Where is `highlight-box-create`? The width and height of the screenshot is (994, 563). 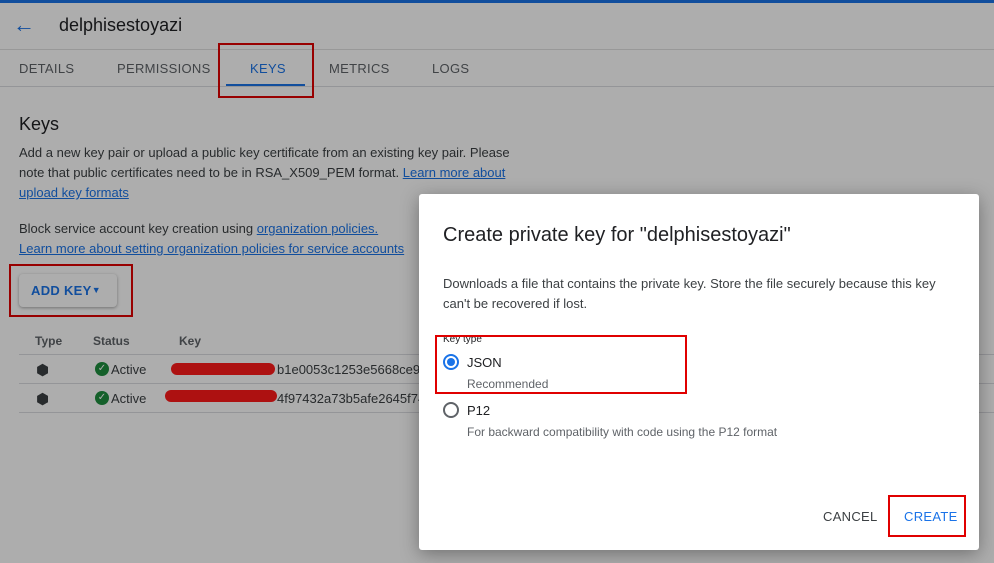 highlight-box-create is located at coordinates (927, 516).